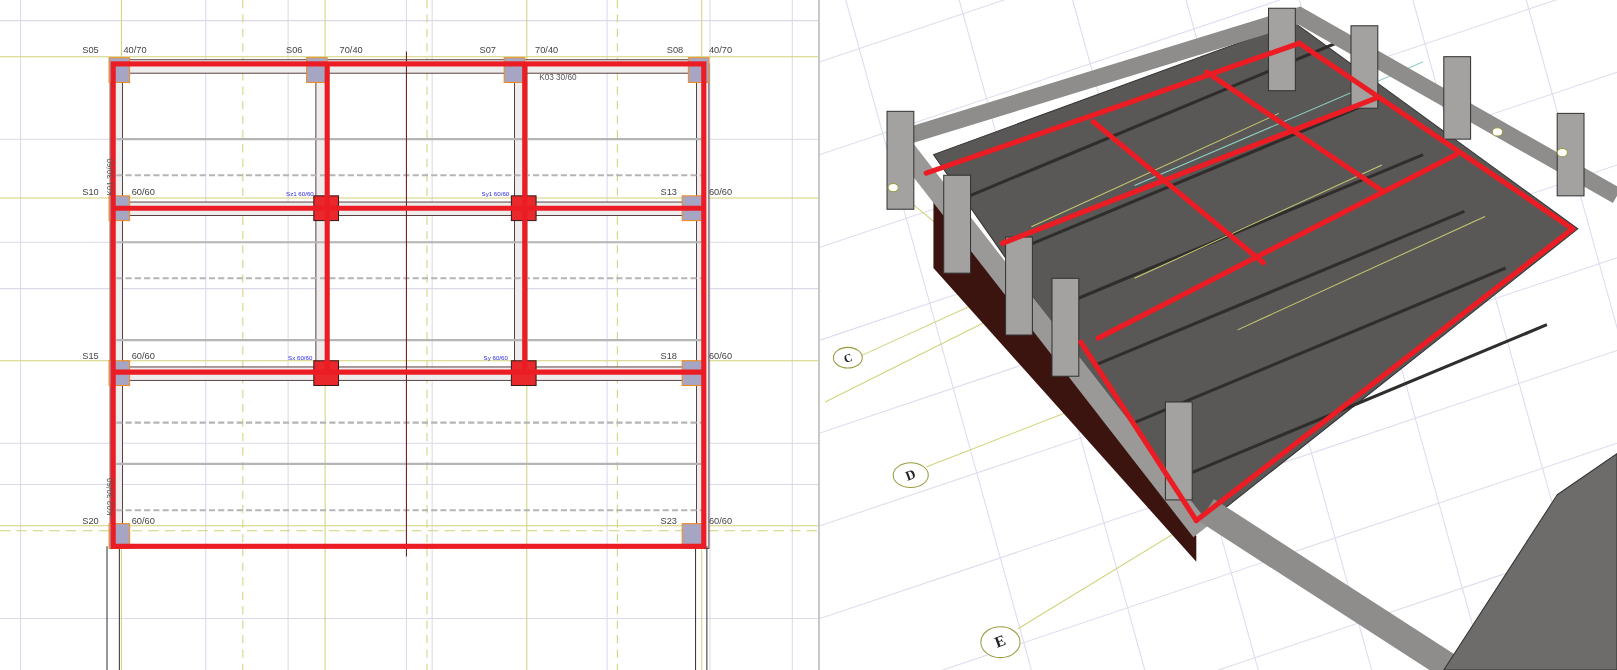 Image resolution: width=1617 pixels, height=670 pixels. Describe the element at coordinates (847, 357) in the screenshot. I see `axis-bubble: C` at that location.